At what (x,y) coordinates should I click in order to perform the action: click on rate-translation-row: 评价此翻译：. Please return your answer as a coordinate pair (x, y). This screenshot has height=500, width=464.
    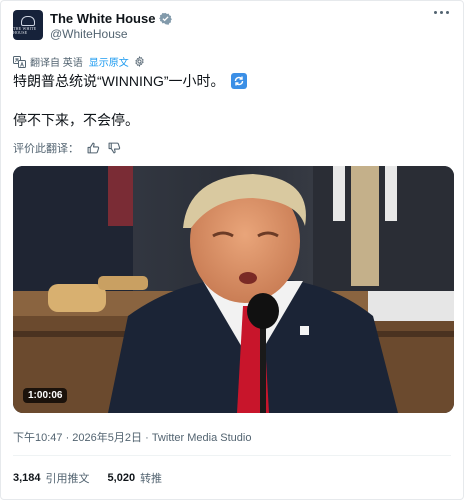
    Looking at the image, I should click on (67, 148).